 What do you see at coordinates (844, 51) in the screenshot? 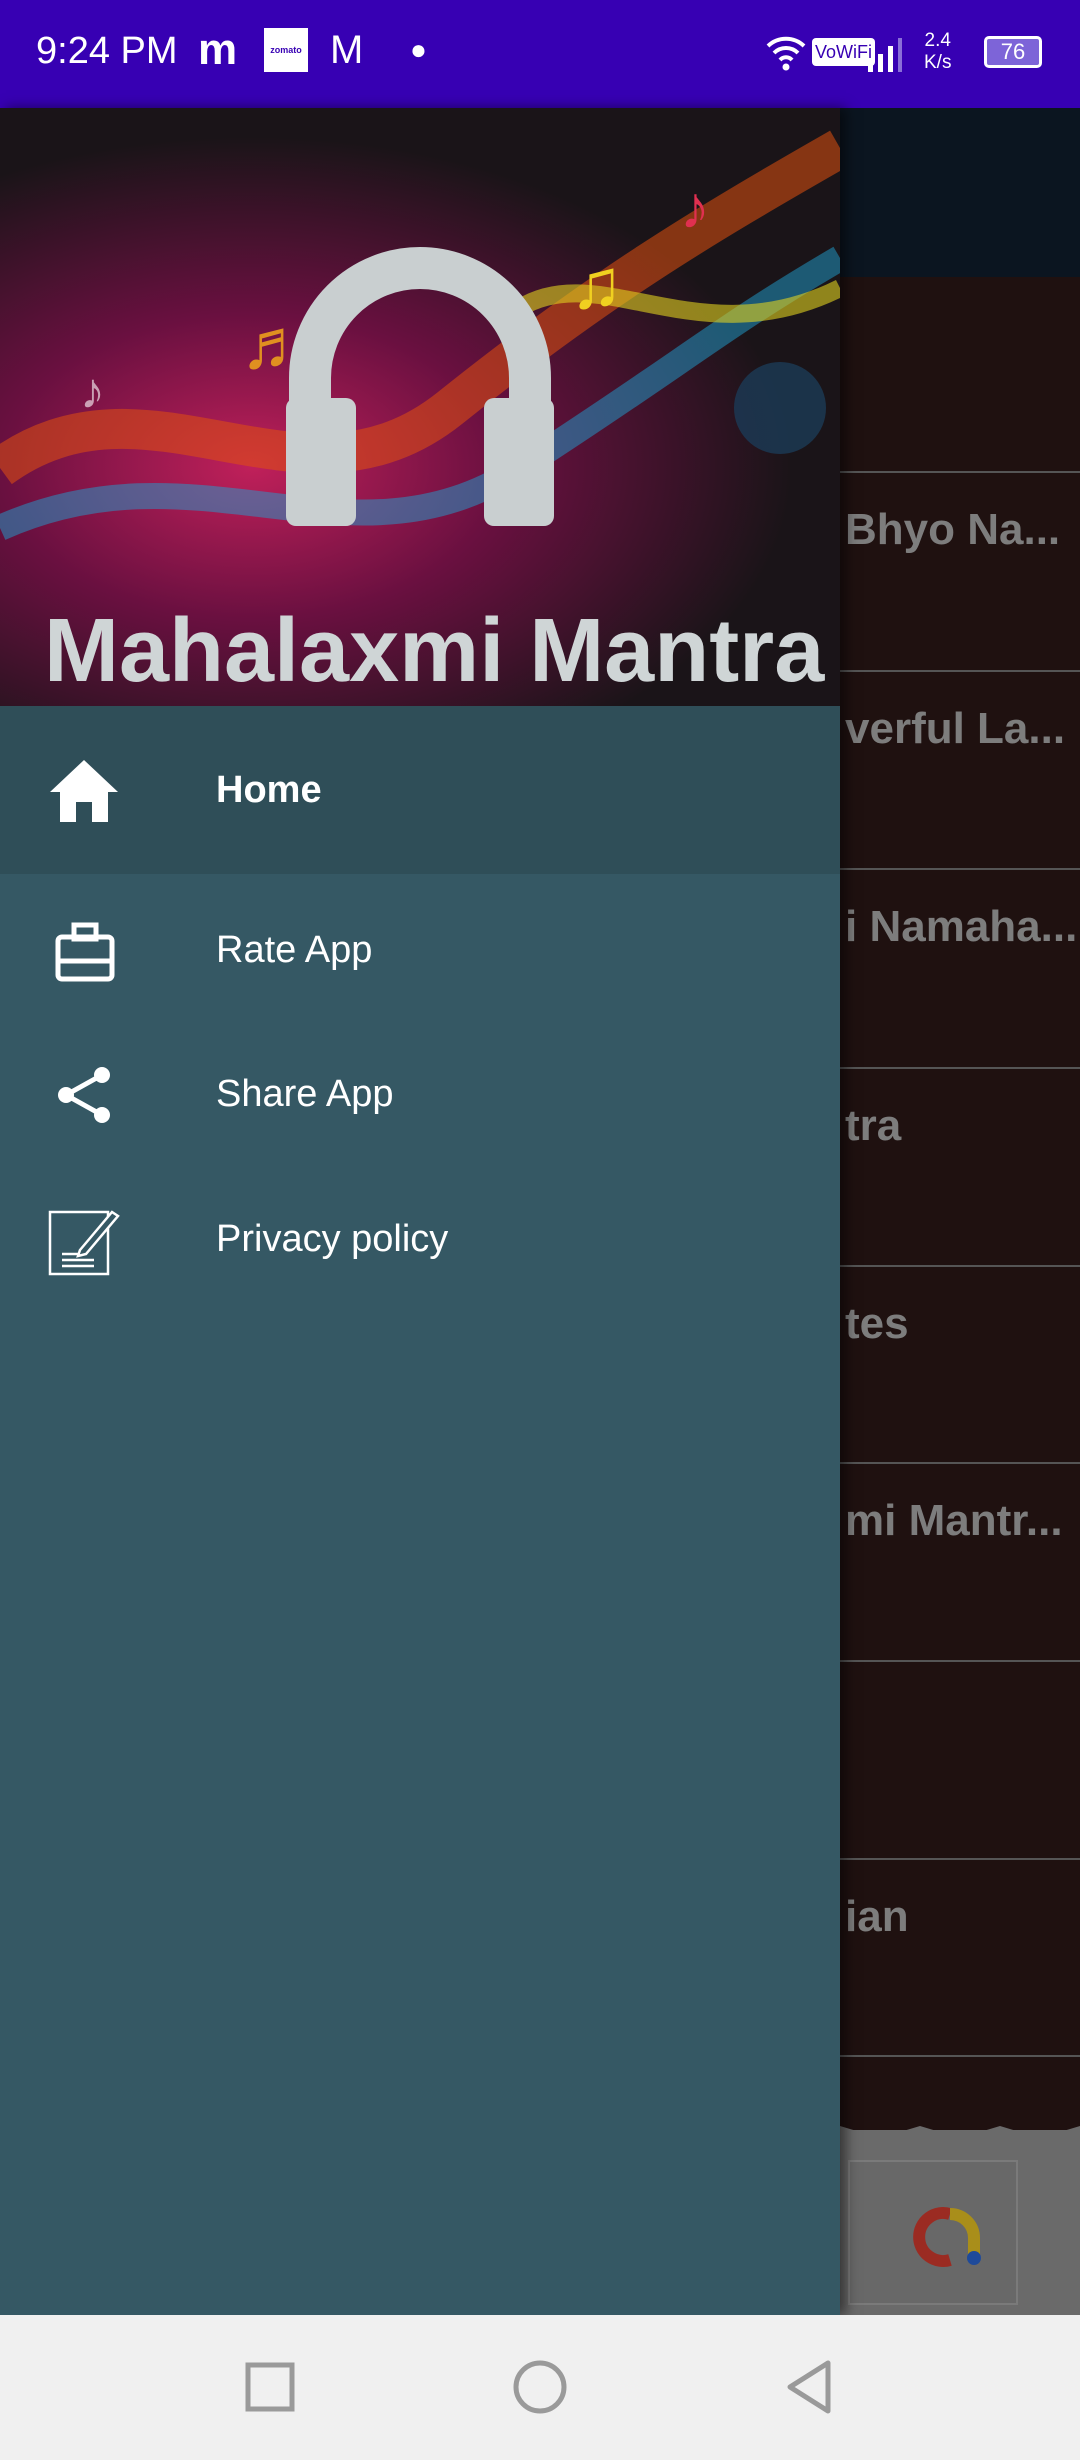
I see `vowifi-text: VoWiFi` at bounding box center [844, 51].